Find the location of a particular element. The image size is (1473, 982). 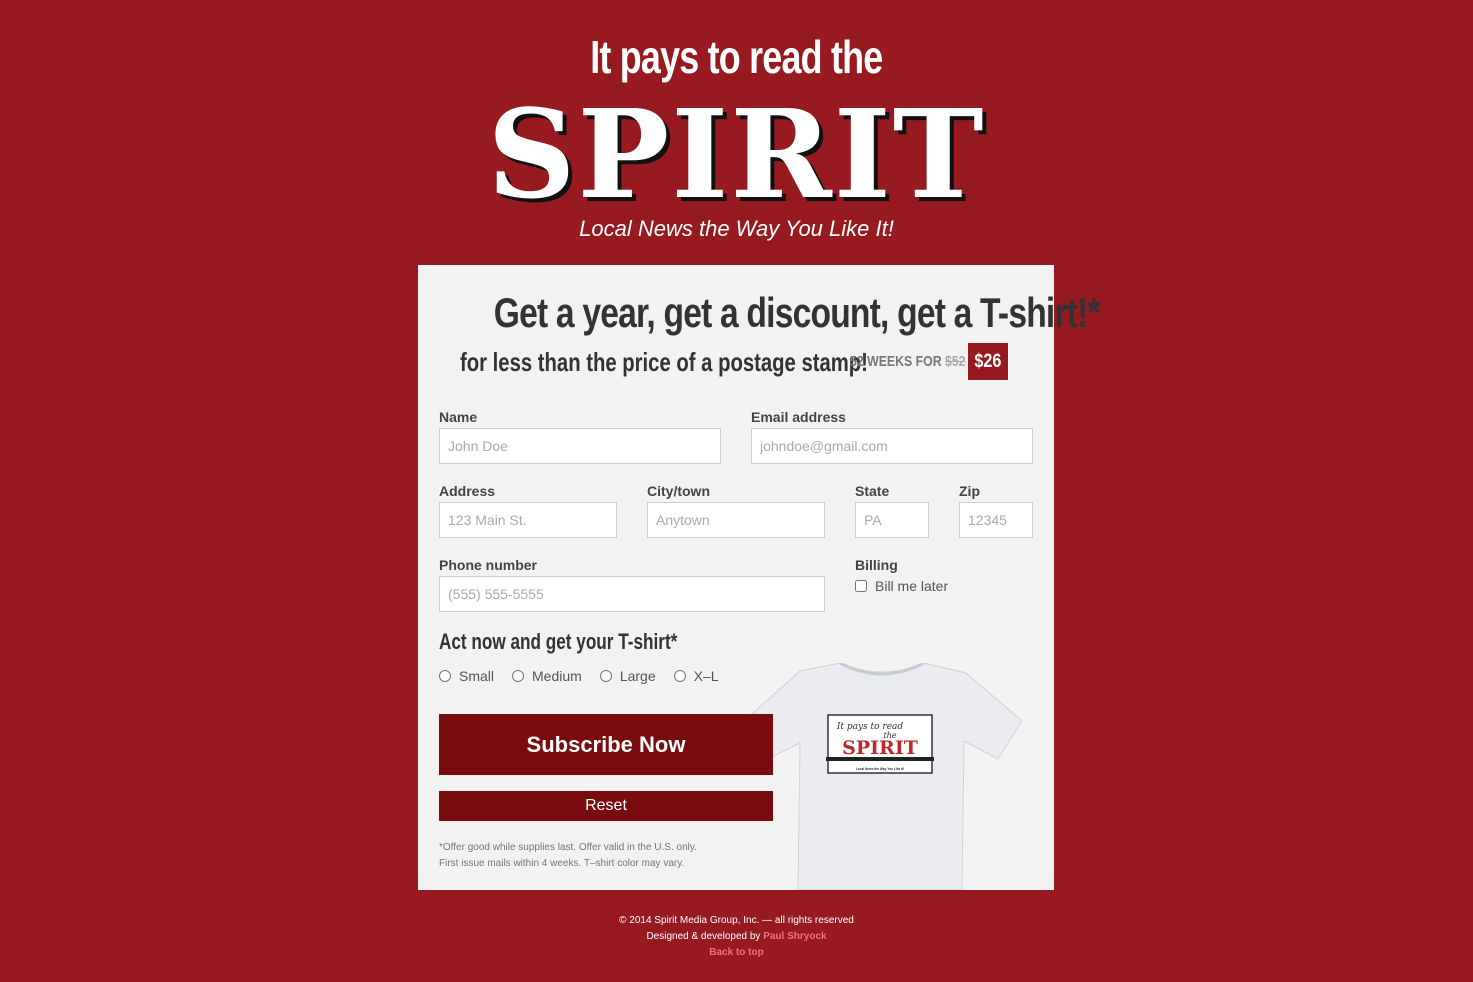

size-option-large: Large is located at coordinates (627, 676).